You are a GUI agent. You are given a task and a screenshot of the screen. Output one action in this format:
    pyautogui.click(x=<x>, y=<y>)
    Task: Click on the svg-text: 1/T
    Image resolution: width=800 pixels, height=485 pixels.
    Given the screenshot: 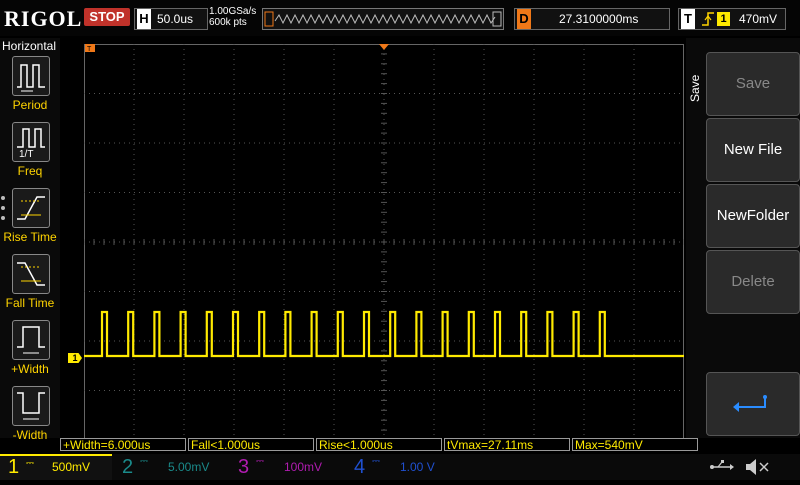 What is the action you would take?
    pyautogui.click(x=26, y=154)
    